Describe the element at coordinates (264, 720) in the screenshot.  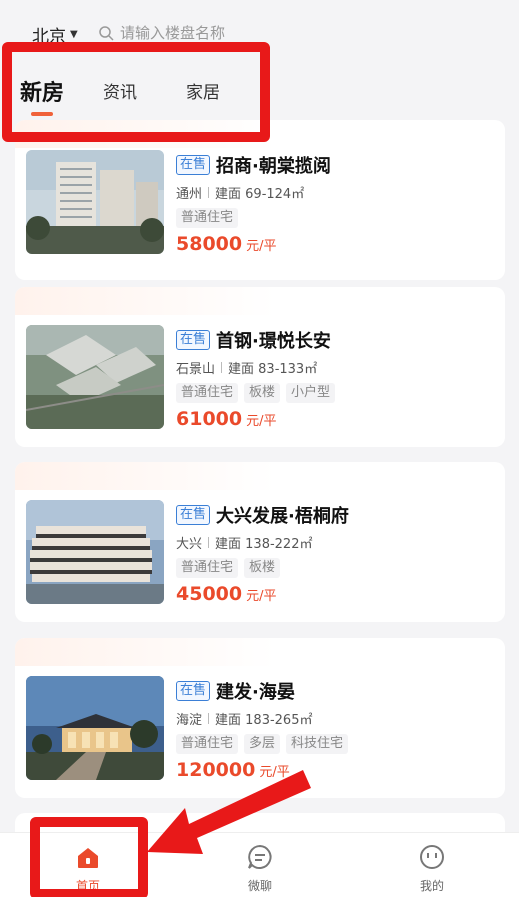
I see `listing-area: 建面 183-265㎡` at that location.